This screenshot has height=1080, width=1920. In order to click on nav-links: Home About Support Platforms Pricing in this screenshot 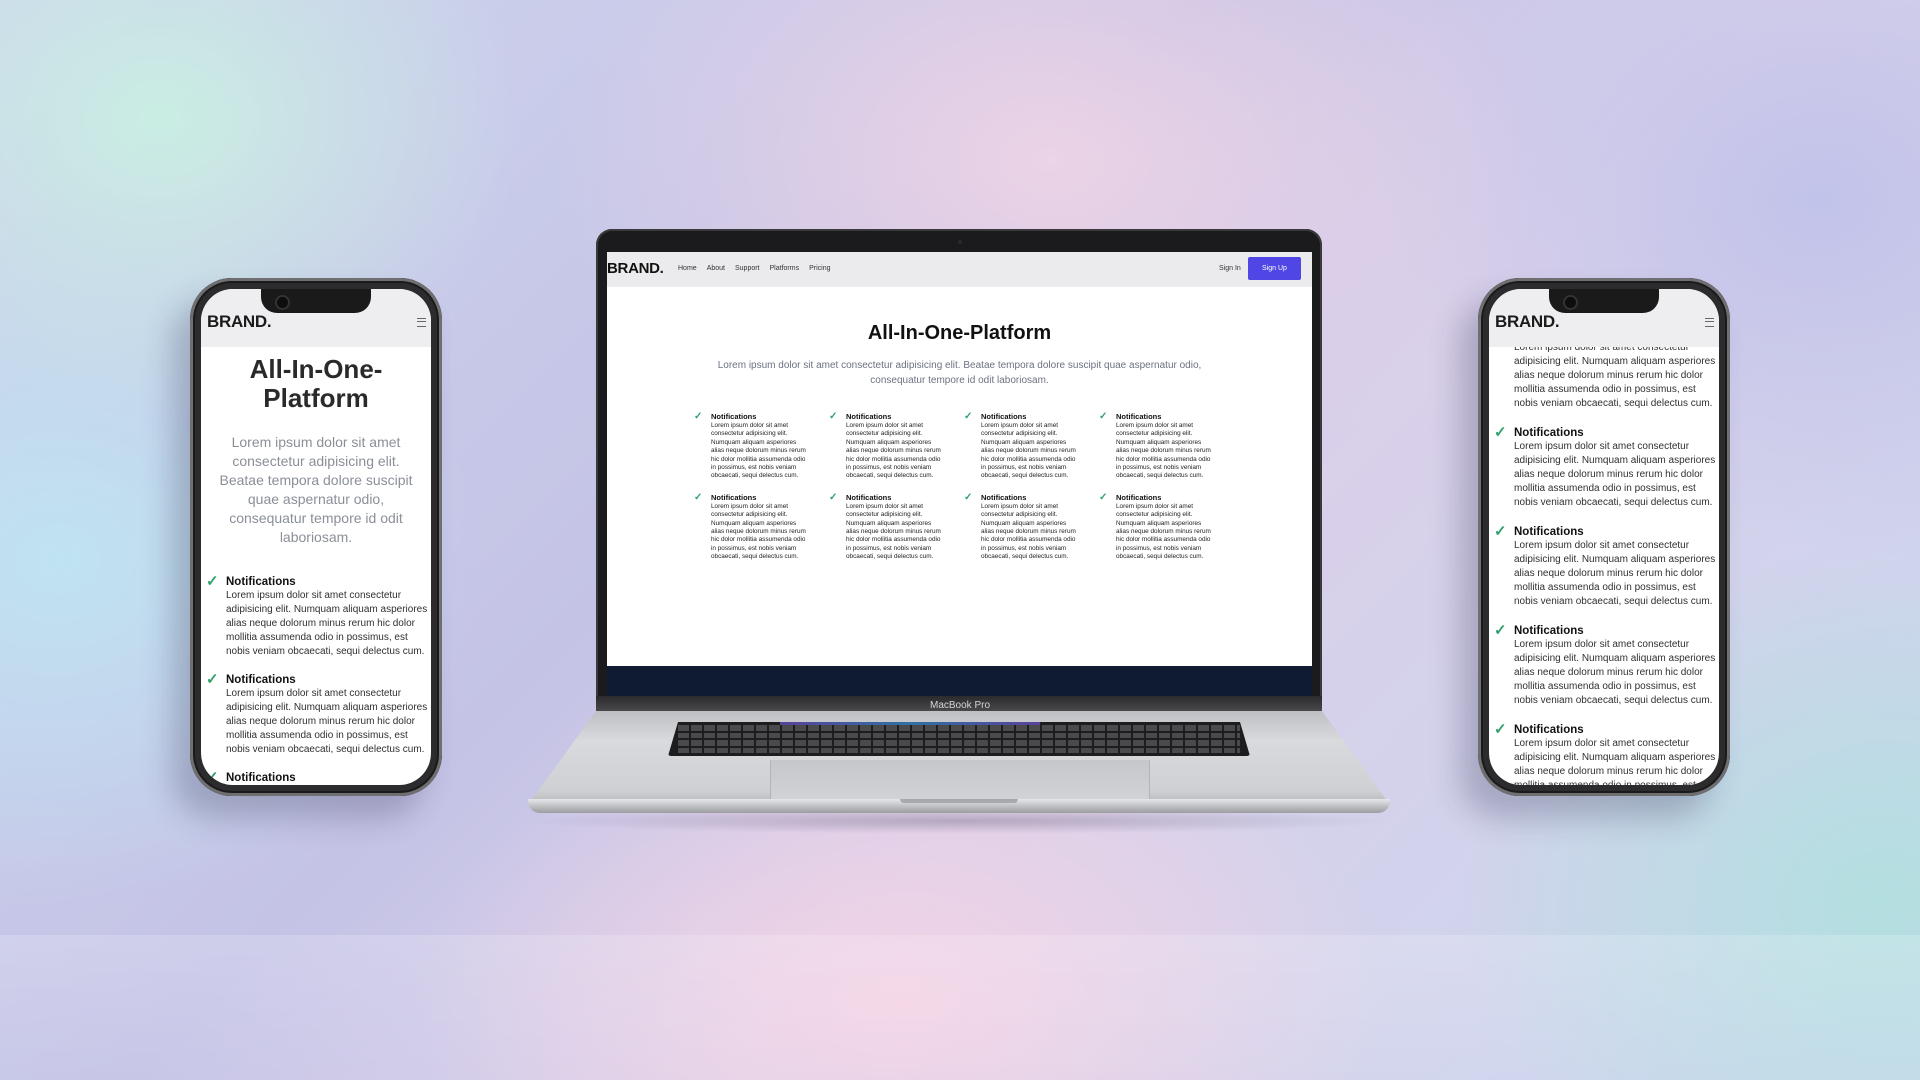, I will do `click(754, 268)`.